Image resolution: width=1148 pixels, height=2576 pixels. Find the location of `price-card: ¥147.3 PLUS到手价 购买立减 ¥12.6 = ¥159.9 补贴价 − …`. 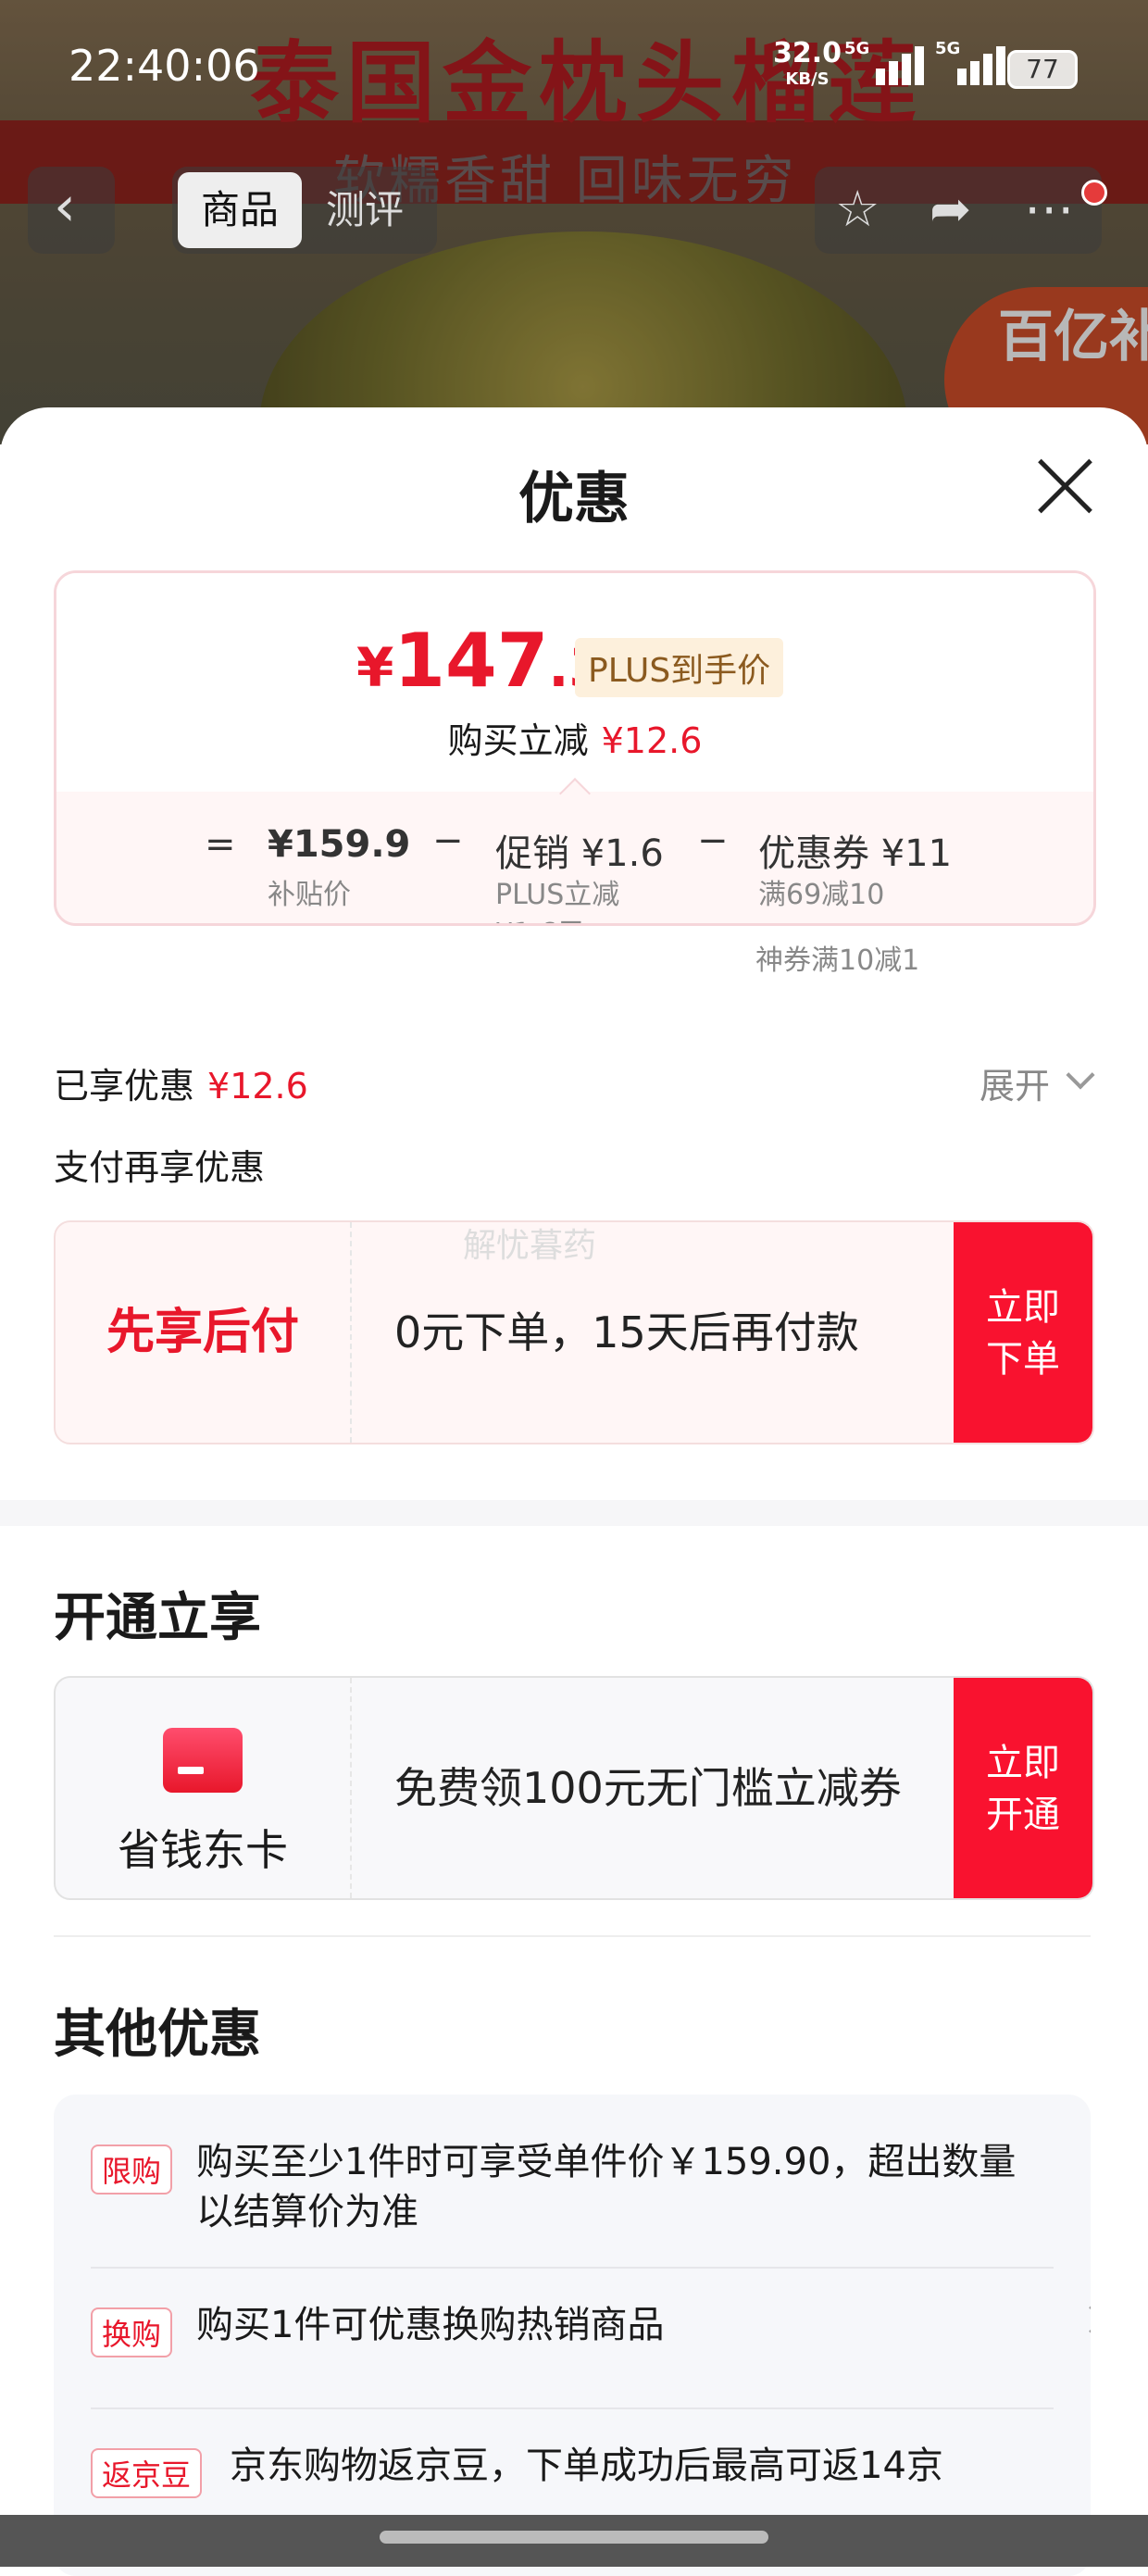

price-card: ¥147.3 PLUS到手价 购买立减 ¥12.6 = ¥159.9 补贴价 − … is located at coordinates (575, 748).